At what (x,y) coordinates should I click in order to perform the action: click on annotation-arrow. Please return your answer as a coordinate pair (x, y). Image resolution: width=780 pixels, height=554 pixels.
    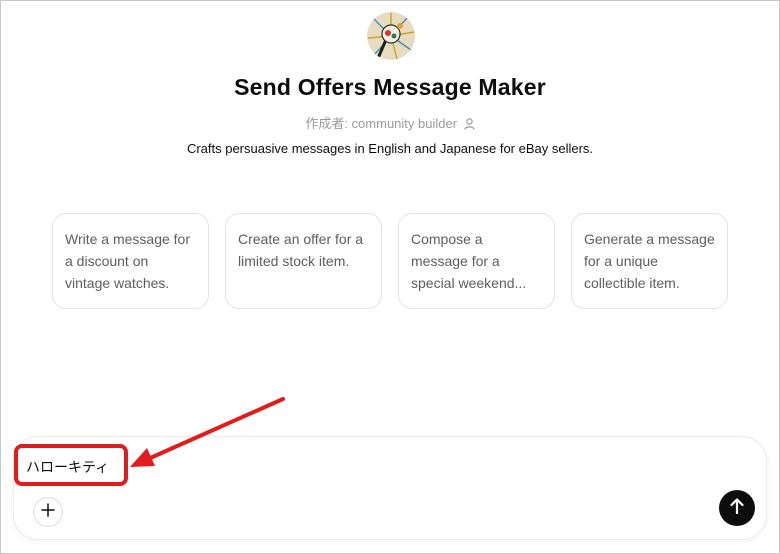
    Looking at the image, I should click on (207, 432).